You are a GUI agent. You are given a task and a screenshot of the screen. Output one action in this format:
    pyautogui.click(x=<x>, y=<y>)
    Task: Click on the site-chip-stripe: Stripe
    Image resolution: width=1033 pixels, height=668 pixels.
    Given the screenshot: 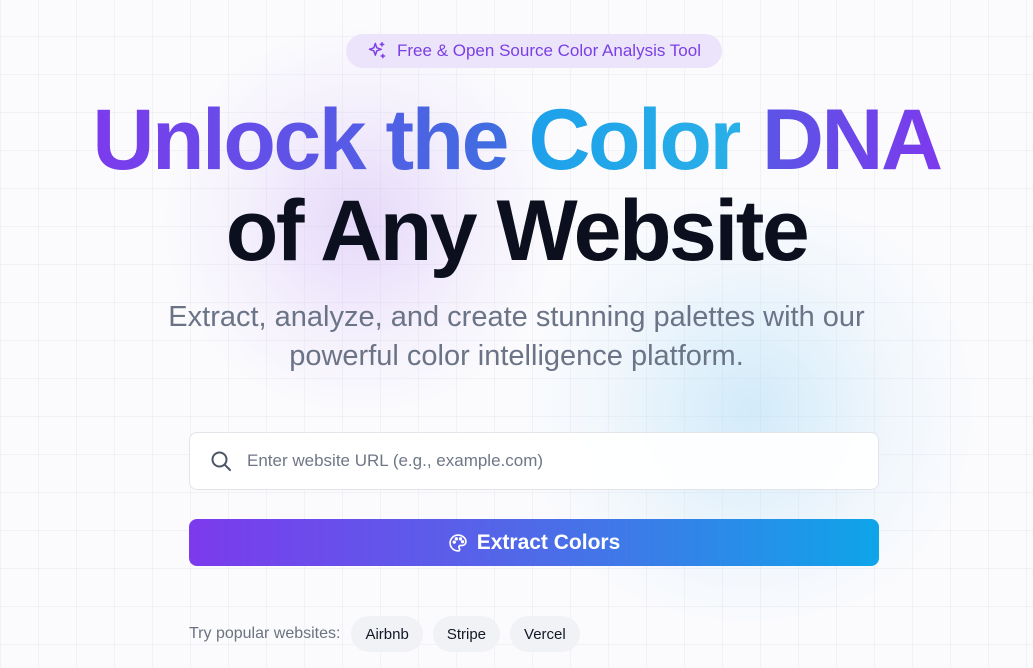 What is the action you would take?
    pyautogui.click(x=466, y=634)
    